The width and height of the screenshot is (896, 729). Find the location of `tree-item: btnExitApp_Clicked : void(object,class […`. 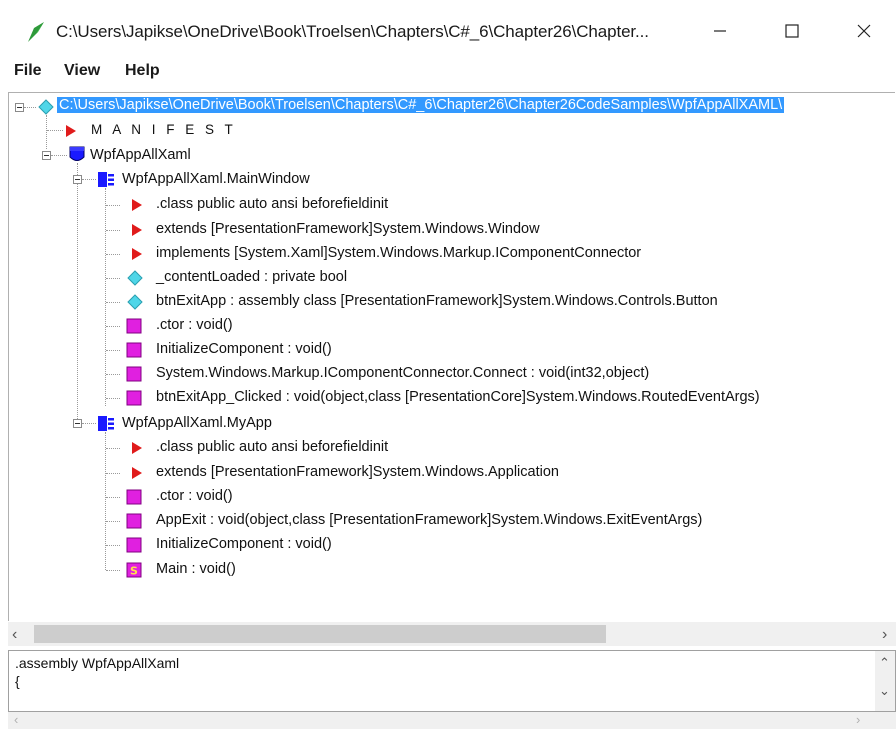

tree-item: btnExitApp_Clicked : void(object,class [… is located at coordinates (458, 397).